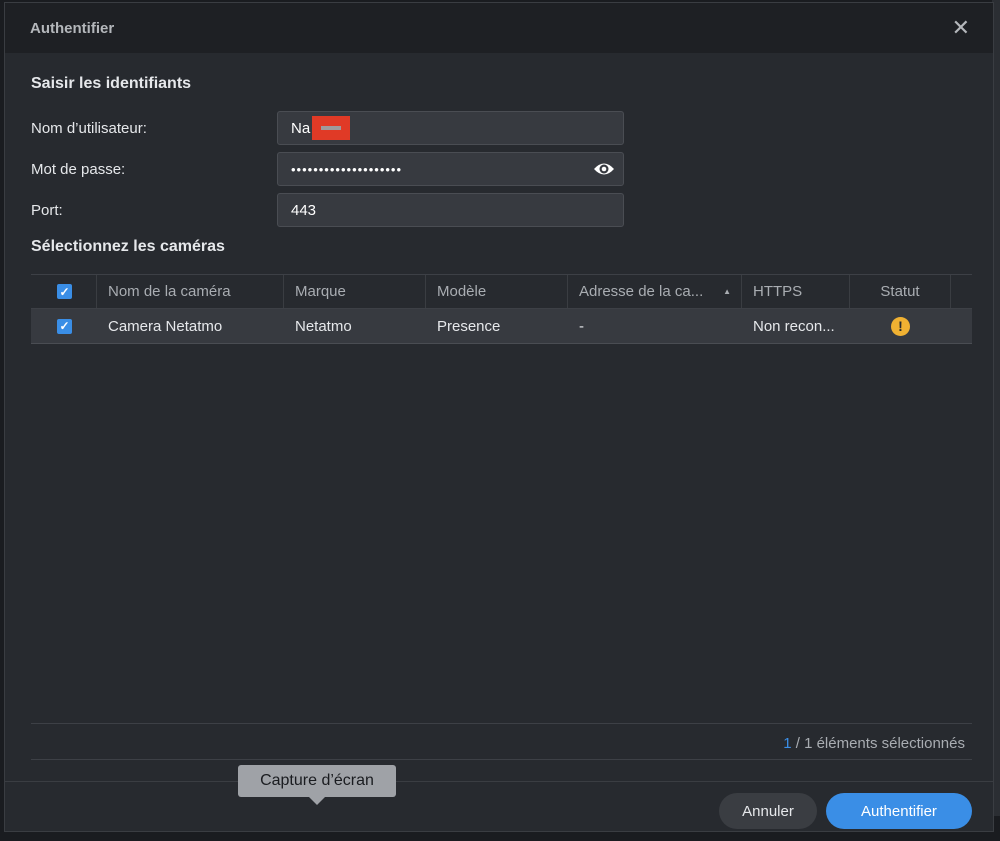  Describe the element at coordinates (190, 291) in the screenshot. I see `column-header-name: Nom de la caméra` at that location.